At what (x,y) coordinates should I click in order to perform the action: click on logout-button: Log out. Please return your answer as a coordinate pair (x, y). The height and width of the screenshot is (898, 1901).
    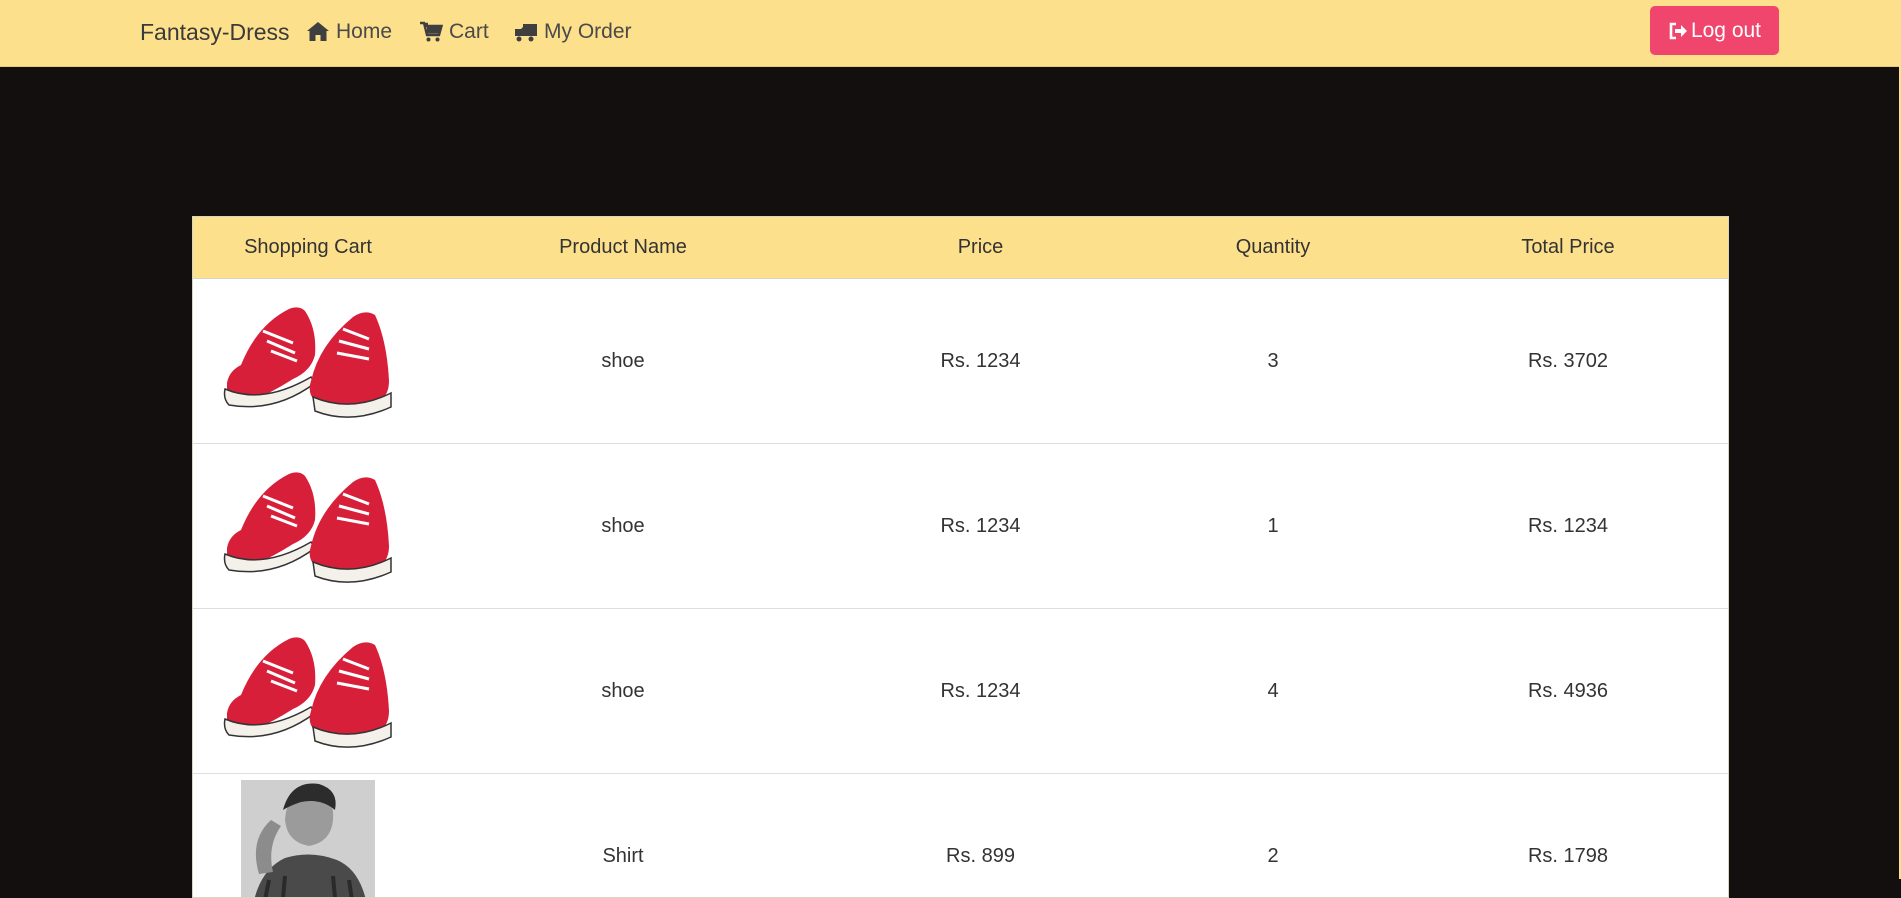
    Looking at the image, I should click on (1714, 30).